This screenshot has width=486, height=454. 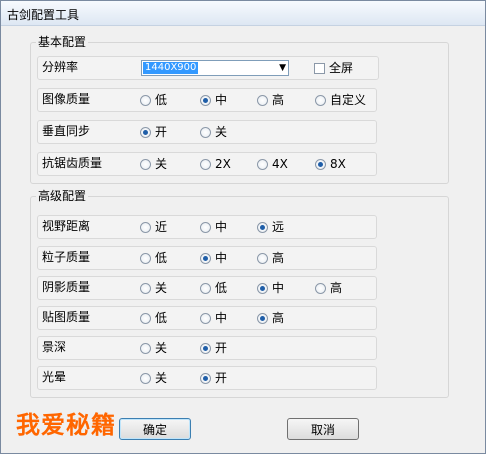 What do you see at coordinates (213, 132) in the screenshot?
I see `vsync-off: 关` at bounding box center [213, 132].